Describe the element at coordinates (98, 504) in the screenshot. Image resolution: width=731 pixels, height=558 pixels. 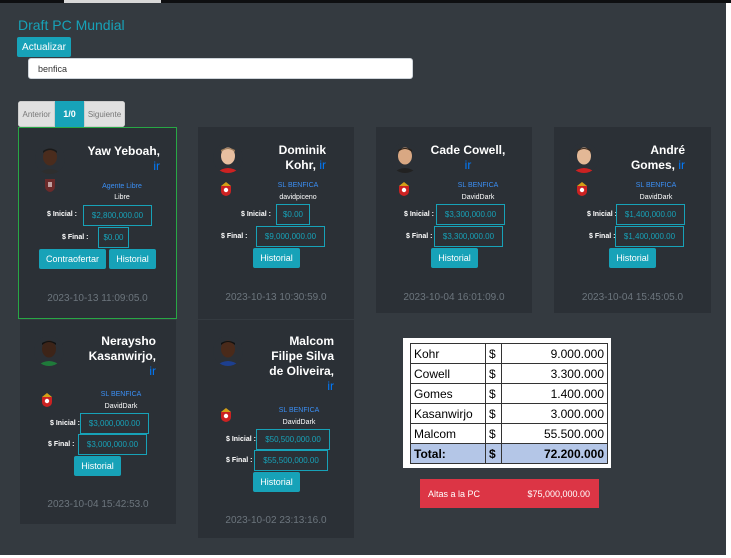
I see `offer-date: 2023-10-04 15:42:53.0` at that location.